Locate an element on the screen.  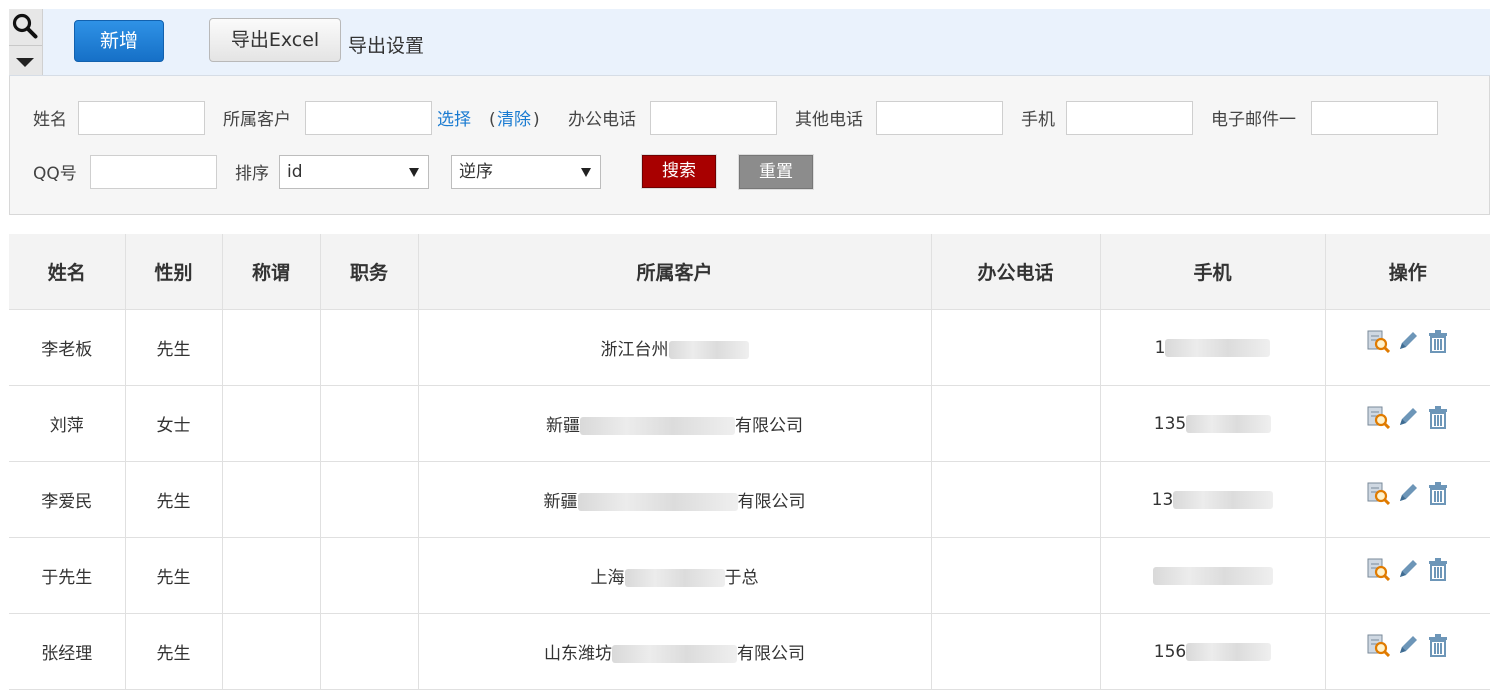
cell-customer: 新疆 有限公司 is located at coordinates (675, 423).